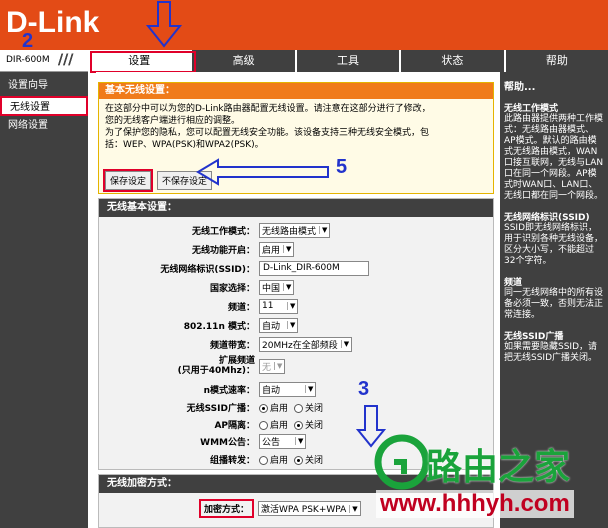 The width and height of the screenshot is (608, 528). I want to click on field-label: 无线SSID广播：, so click(220, 408).